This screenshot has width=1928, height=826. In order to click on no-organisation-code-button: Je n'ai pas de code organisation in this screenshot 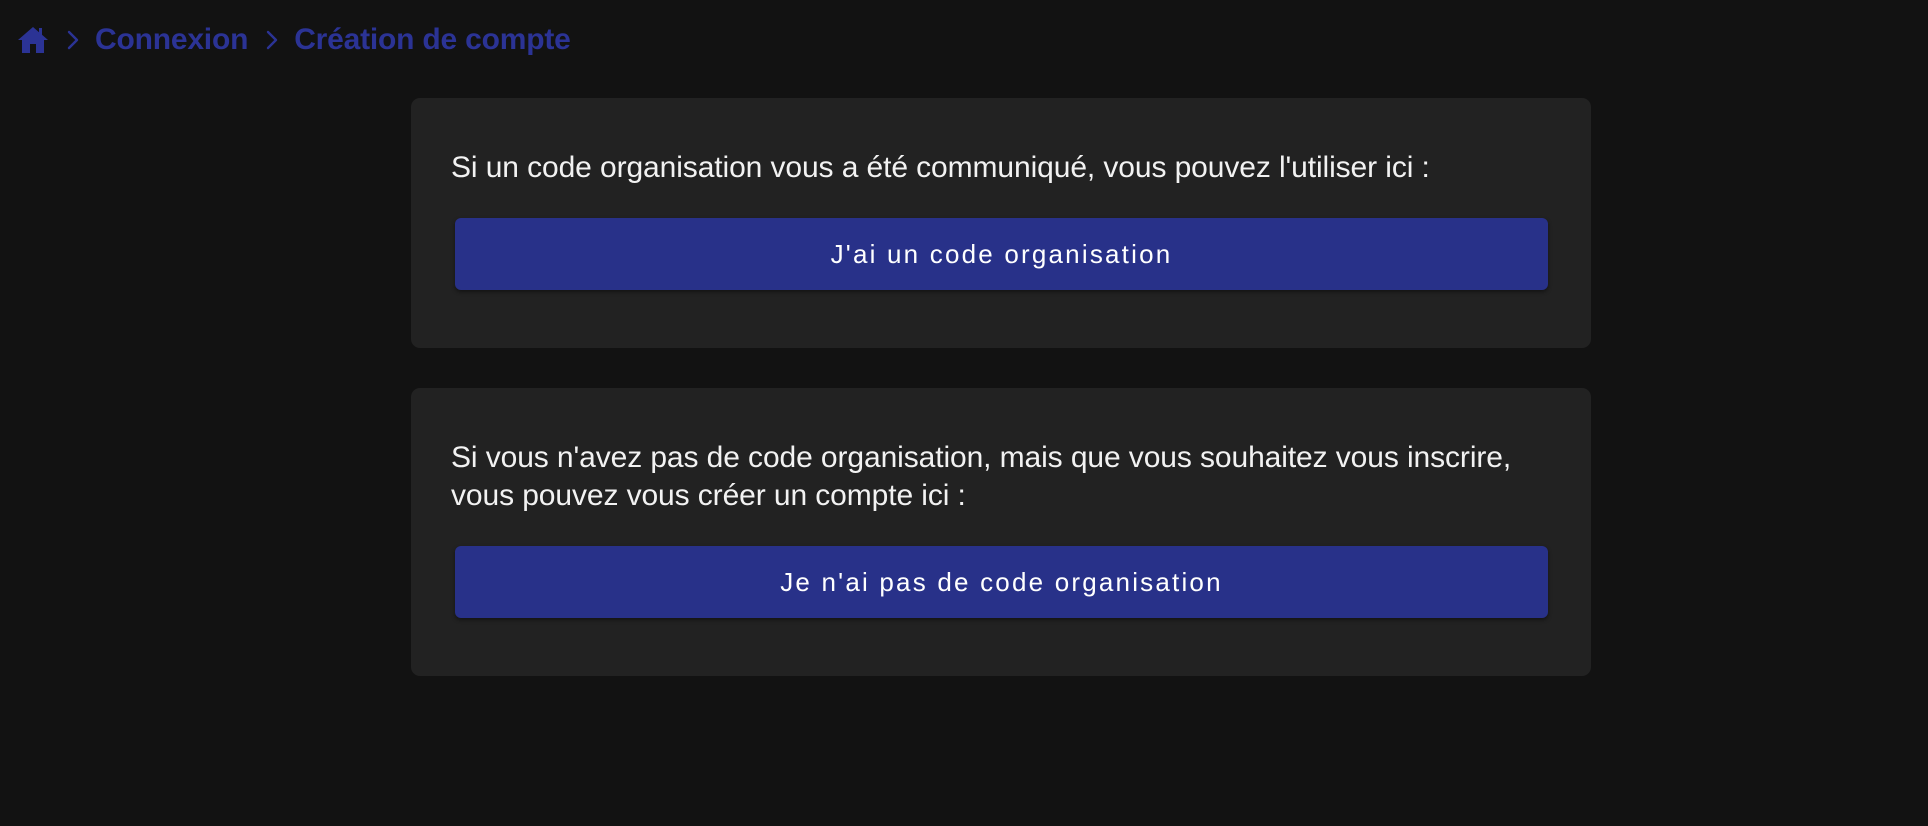, I will do `click(1001, 582)`.